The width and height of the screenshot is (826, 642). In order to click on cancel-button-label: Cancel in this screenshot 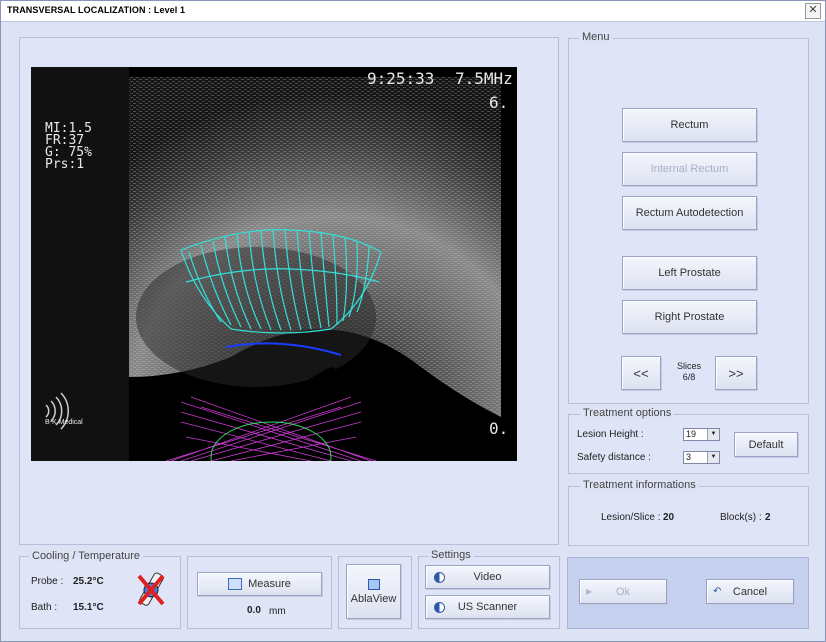, I will do `click(750, 591)`.